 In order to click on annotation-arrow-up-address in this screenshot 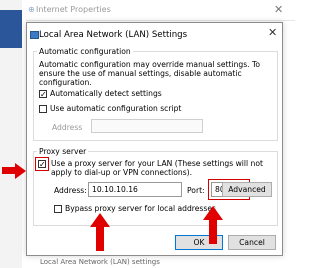, I will do `click(100, 233)`.